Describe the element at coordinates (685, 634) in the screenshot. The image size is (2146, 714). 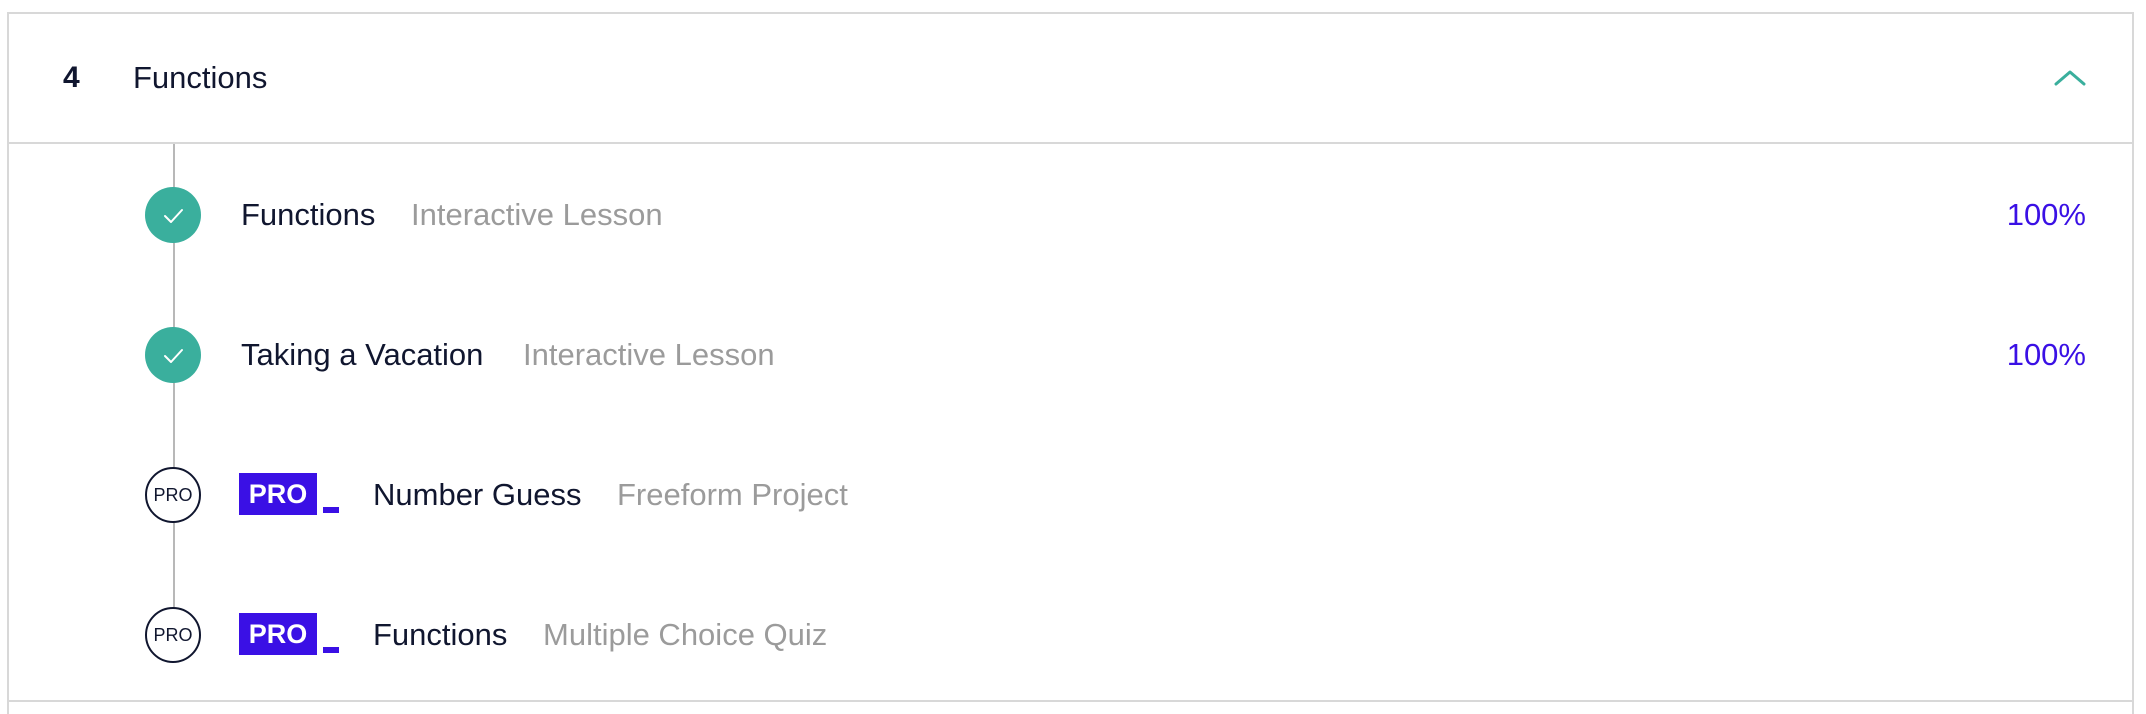
I see `lesson-type: Multiple Choice Quiz` at that location.